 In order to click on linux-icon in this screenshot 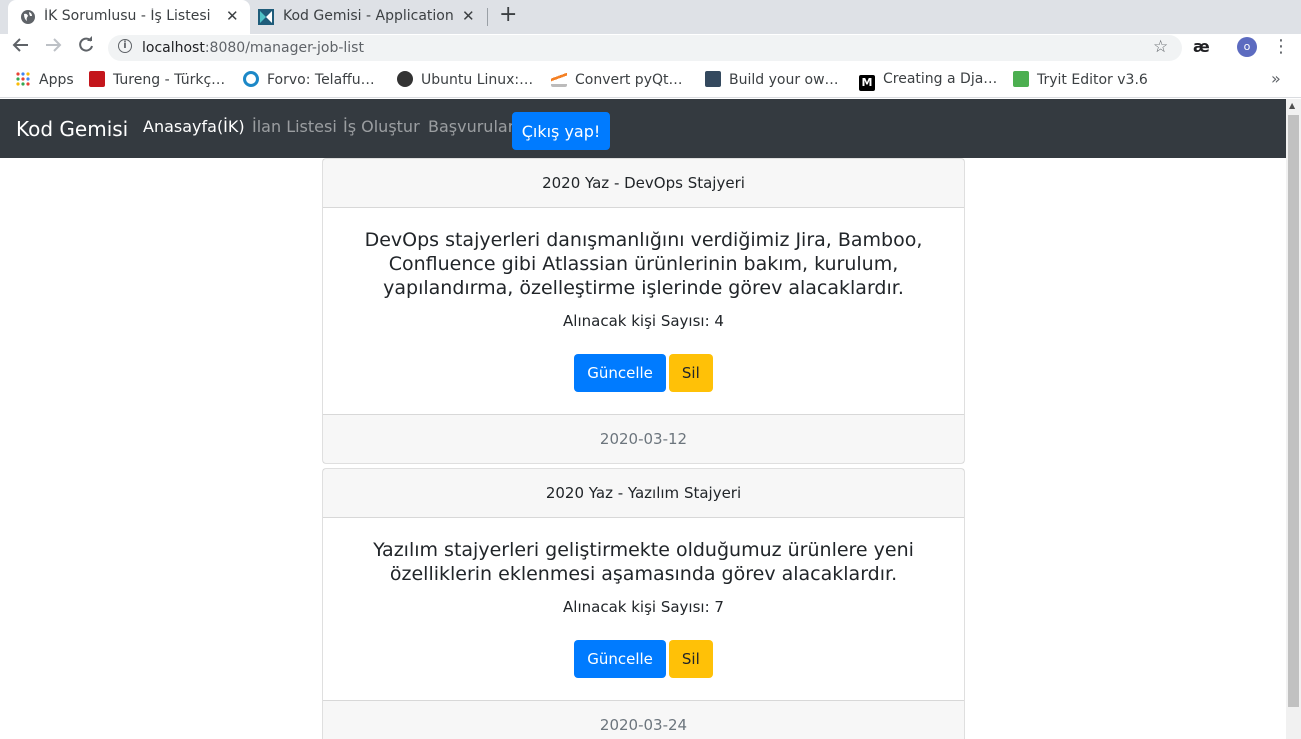, I will do `click(405, 79)`.